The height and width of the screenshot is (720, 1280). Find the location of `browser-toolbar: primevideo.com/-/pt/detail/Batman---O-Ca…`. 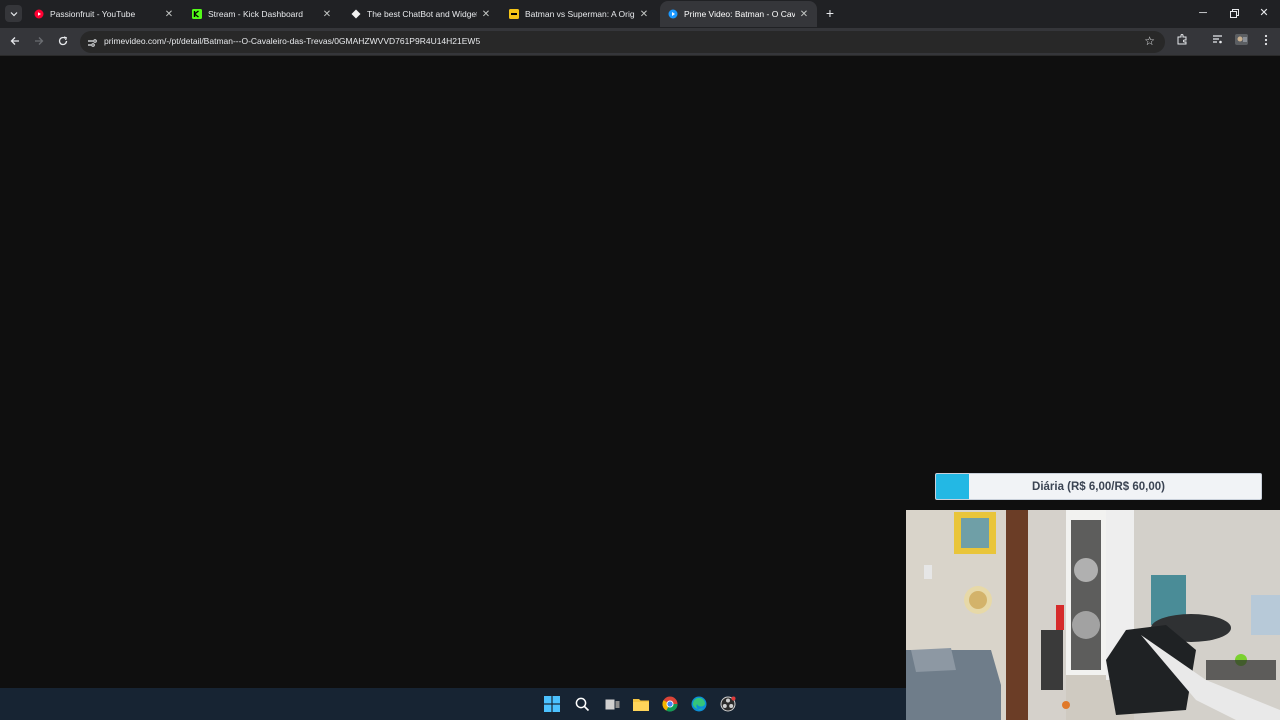

browser-toolbar: primevideo.com/-/pt/detail/Batman---O-Ca… is located at coordinates (640, 42).